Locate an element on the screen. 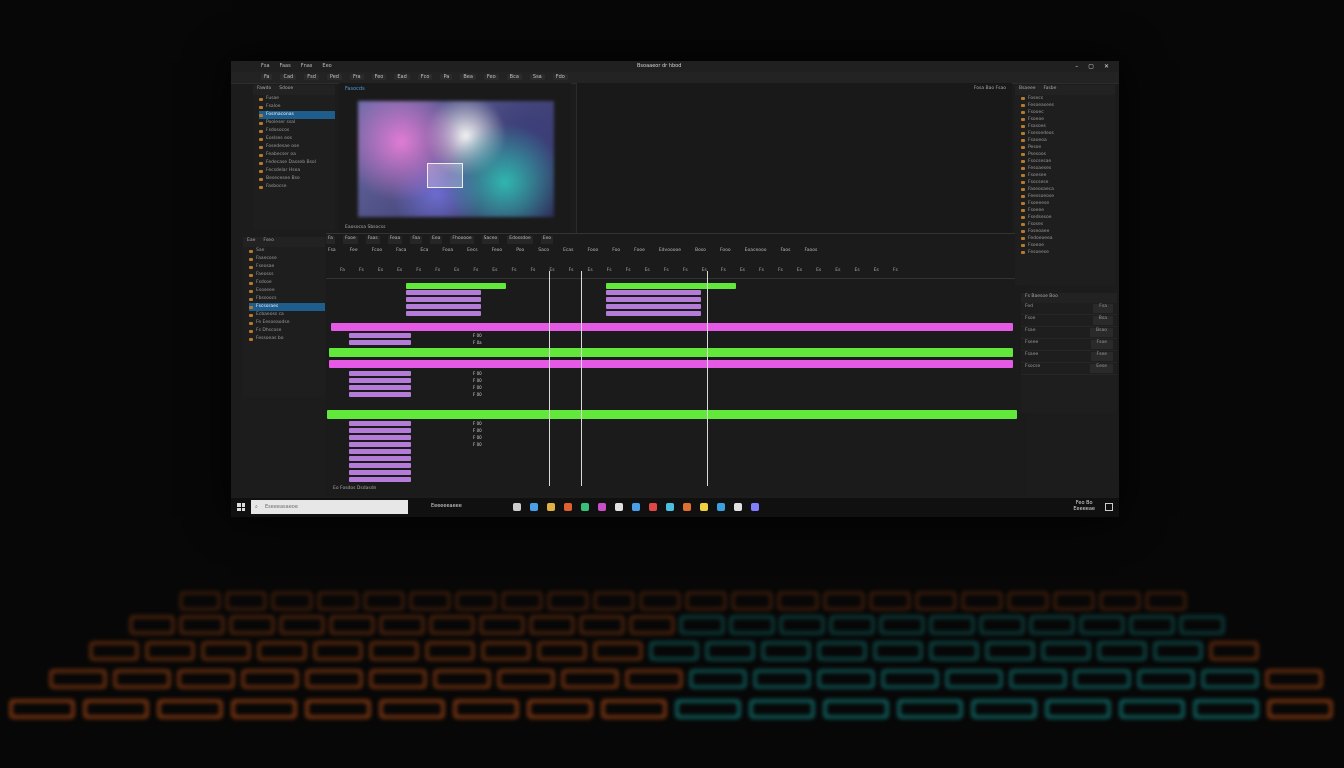 The image size is (1344, 768). timeline-subtab: Ecas is located at coordinates (568, 252).